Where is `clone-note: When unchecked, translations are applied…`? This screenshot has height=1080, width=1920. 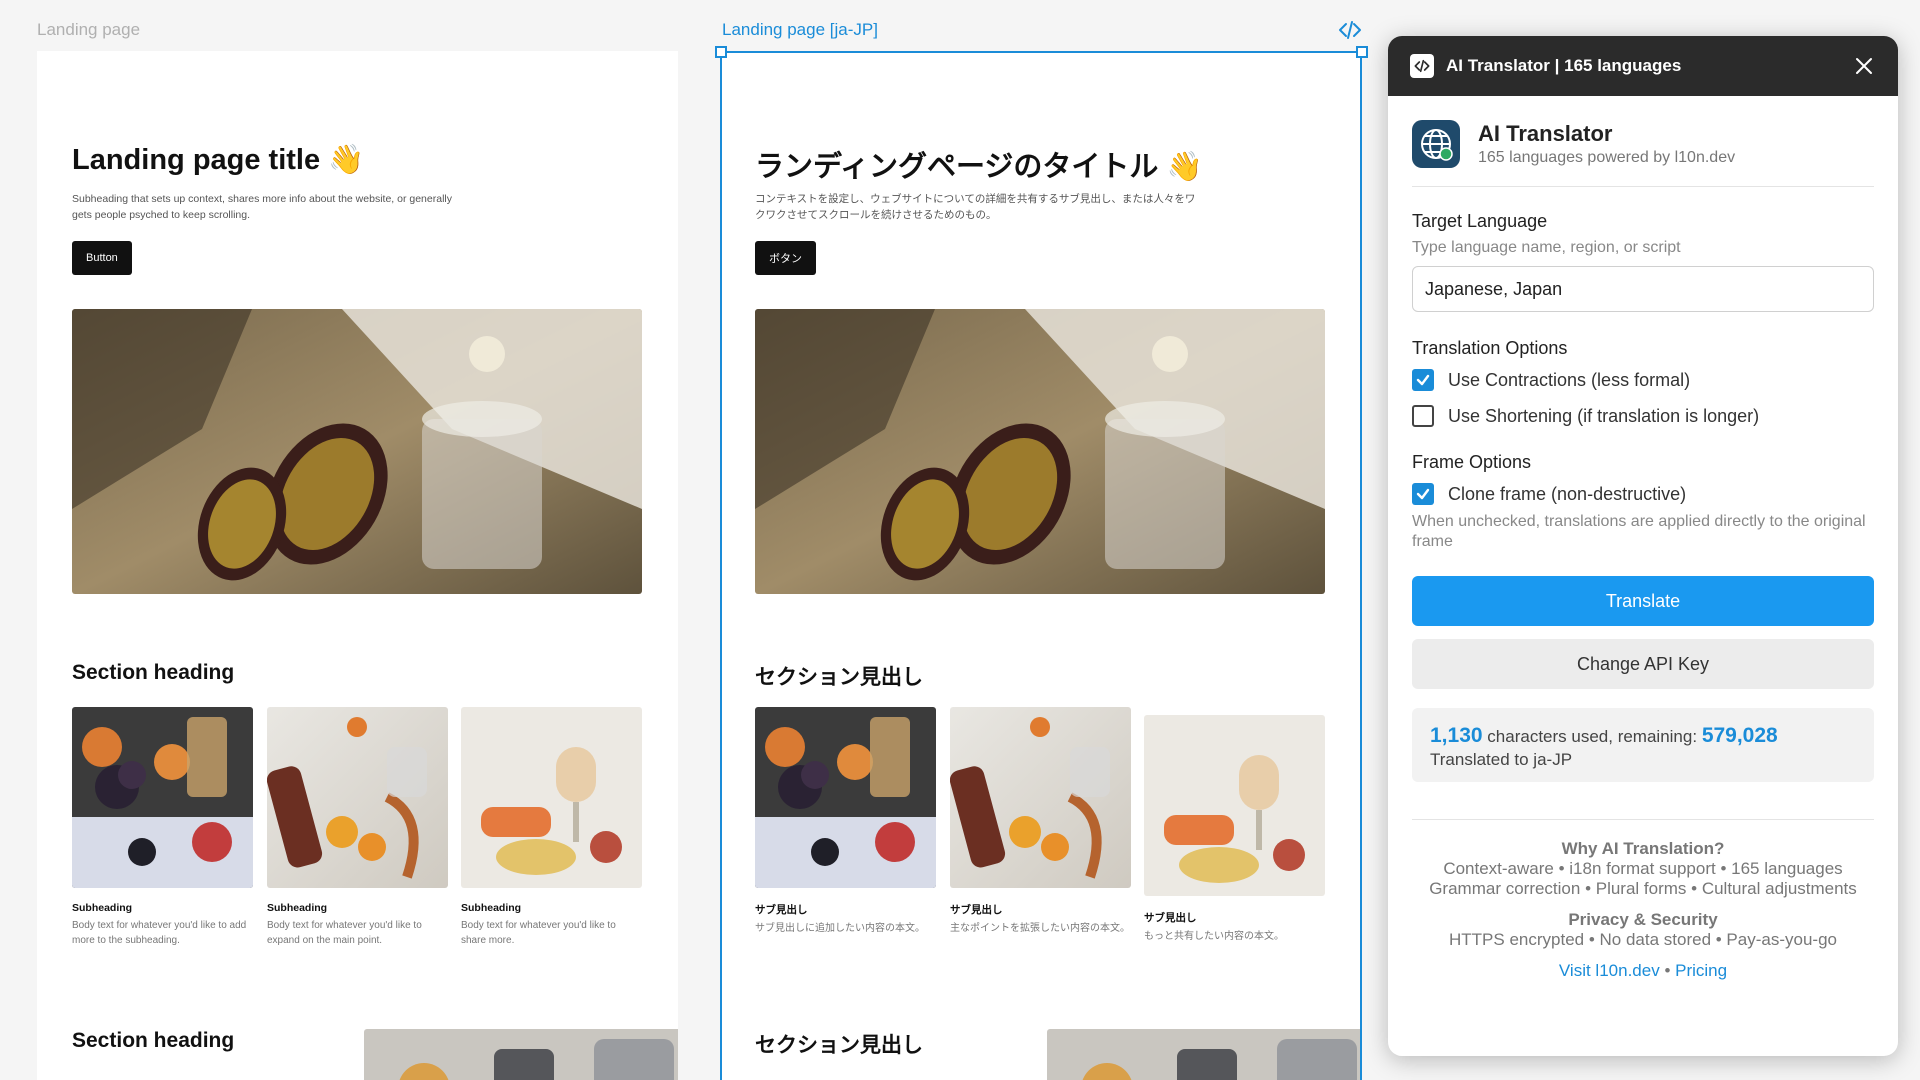
clone-note: When unchecked, translations are applied… is located at coordinates (1639, 531).